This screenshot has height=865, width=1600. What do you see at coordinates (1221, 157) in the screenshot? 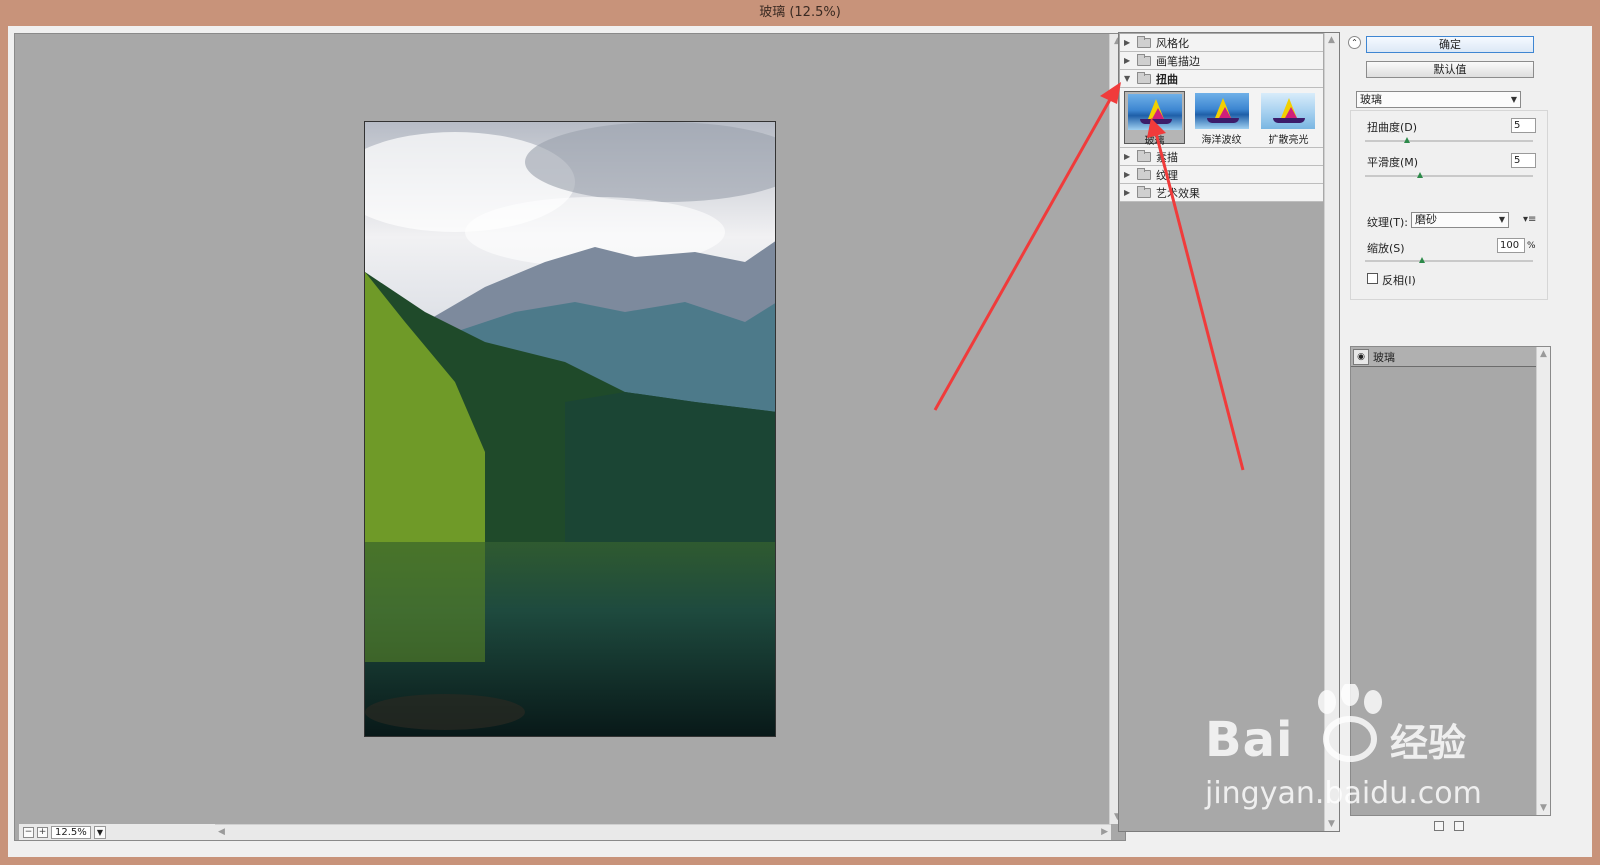
I see `category-sketch: ▶ 素描` at bounding box center [1221, 157].